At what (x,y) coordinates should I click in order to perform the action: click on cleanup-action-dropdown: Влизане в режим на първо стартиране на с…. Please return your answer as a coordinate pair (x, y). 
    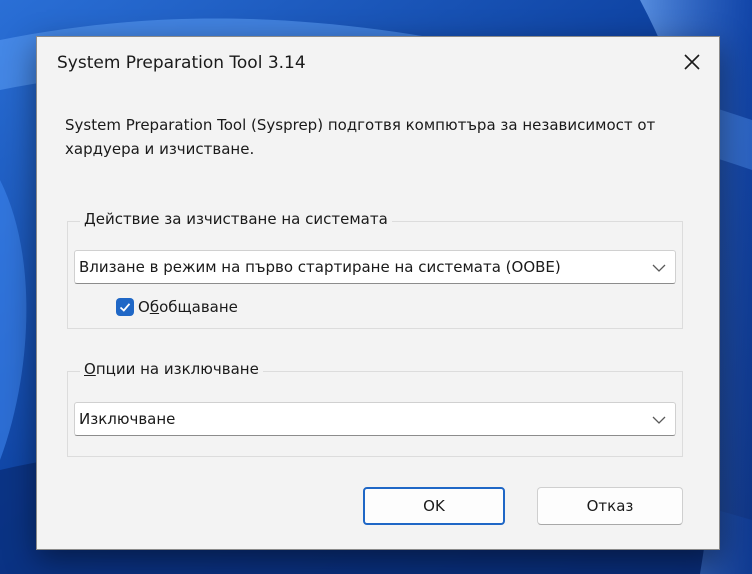
    Looking at the image, I should click on (375, 267).